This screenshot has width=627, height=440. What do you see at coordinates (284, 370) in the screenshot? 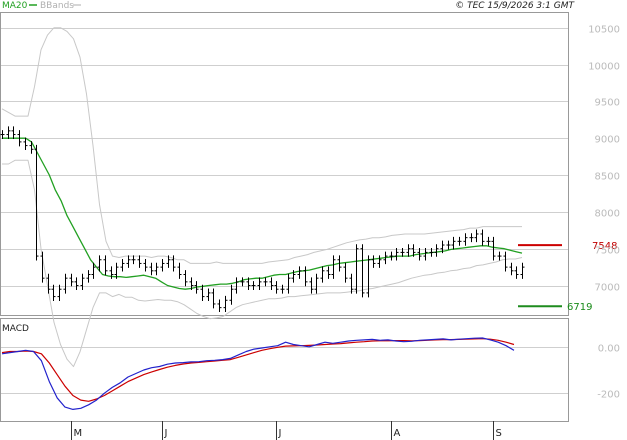
I see `macd-grid` at bounding box center [284, 370].